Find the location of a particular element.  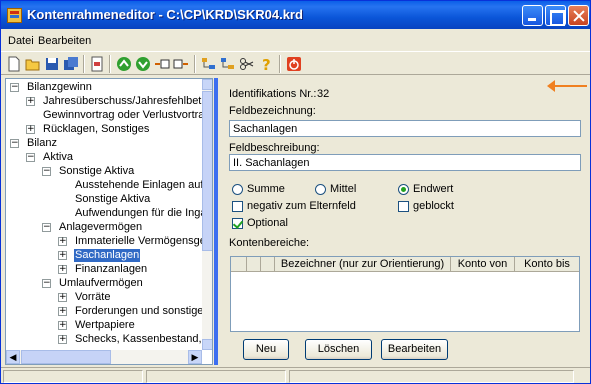

menu-bearbeiten: Bearbeiten is located at coordinates (64, 41).